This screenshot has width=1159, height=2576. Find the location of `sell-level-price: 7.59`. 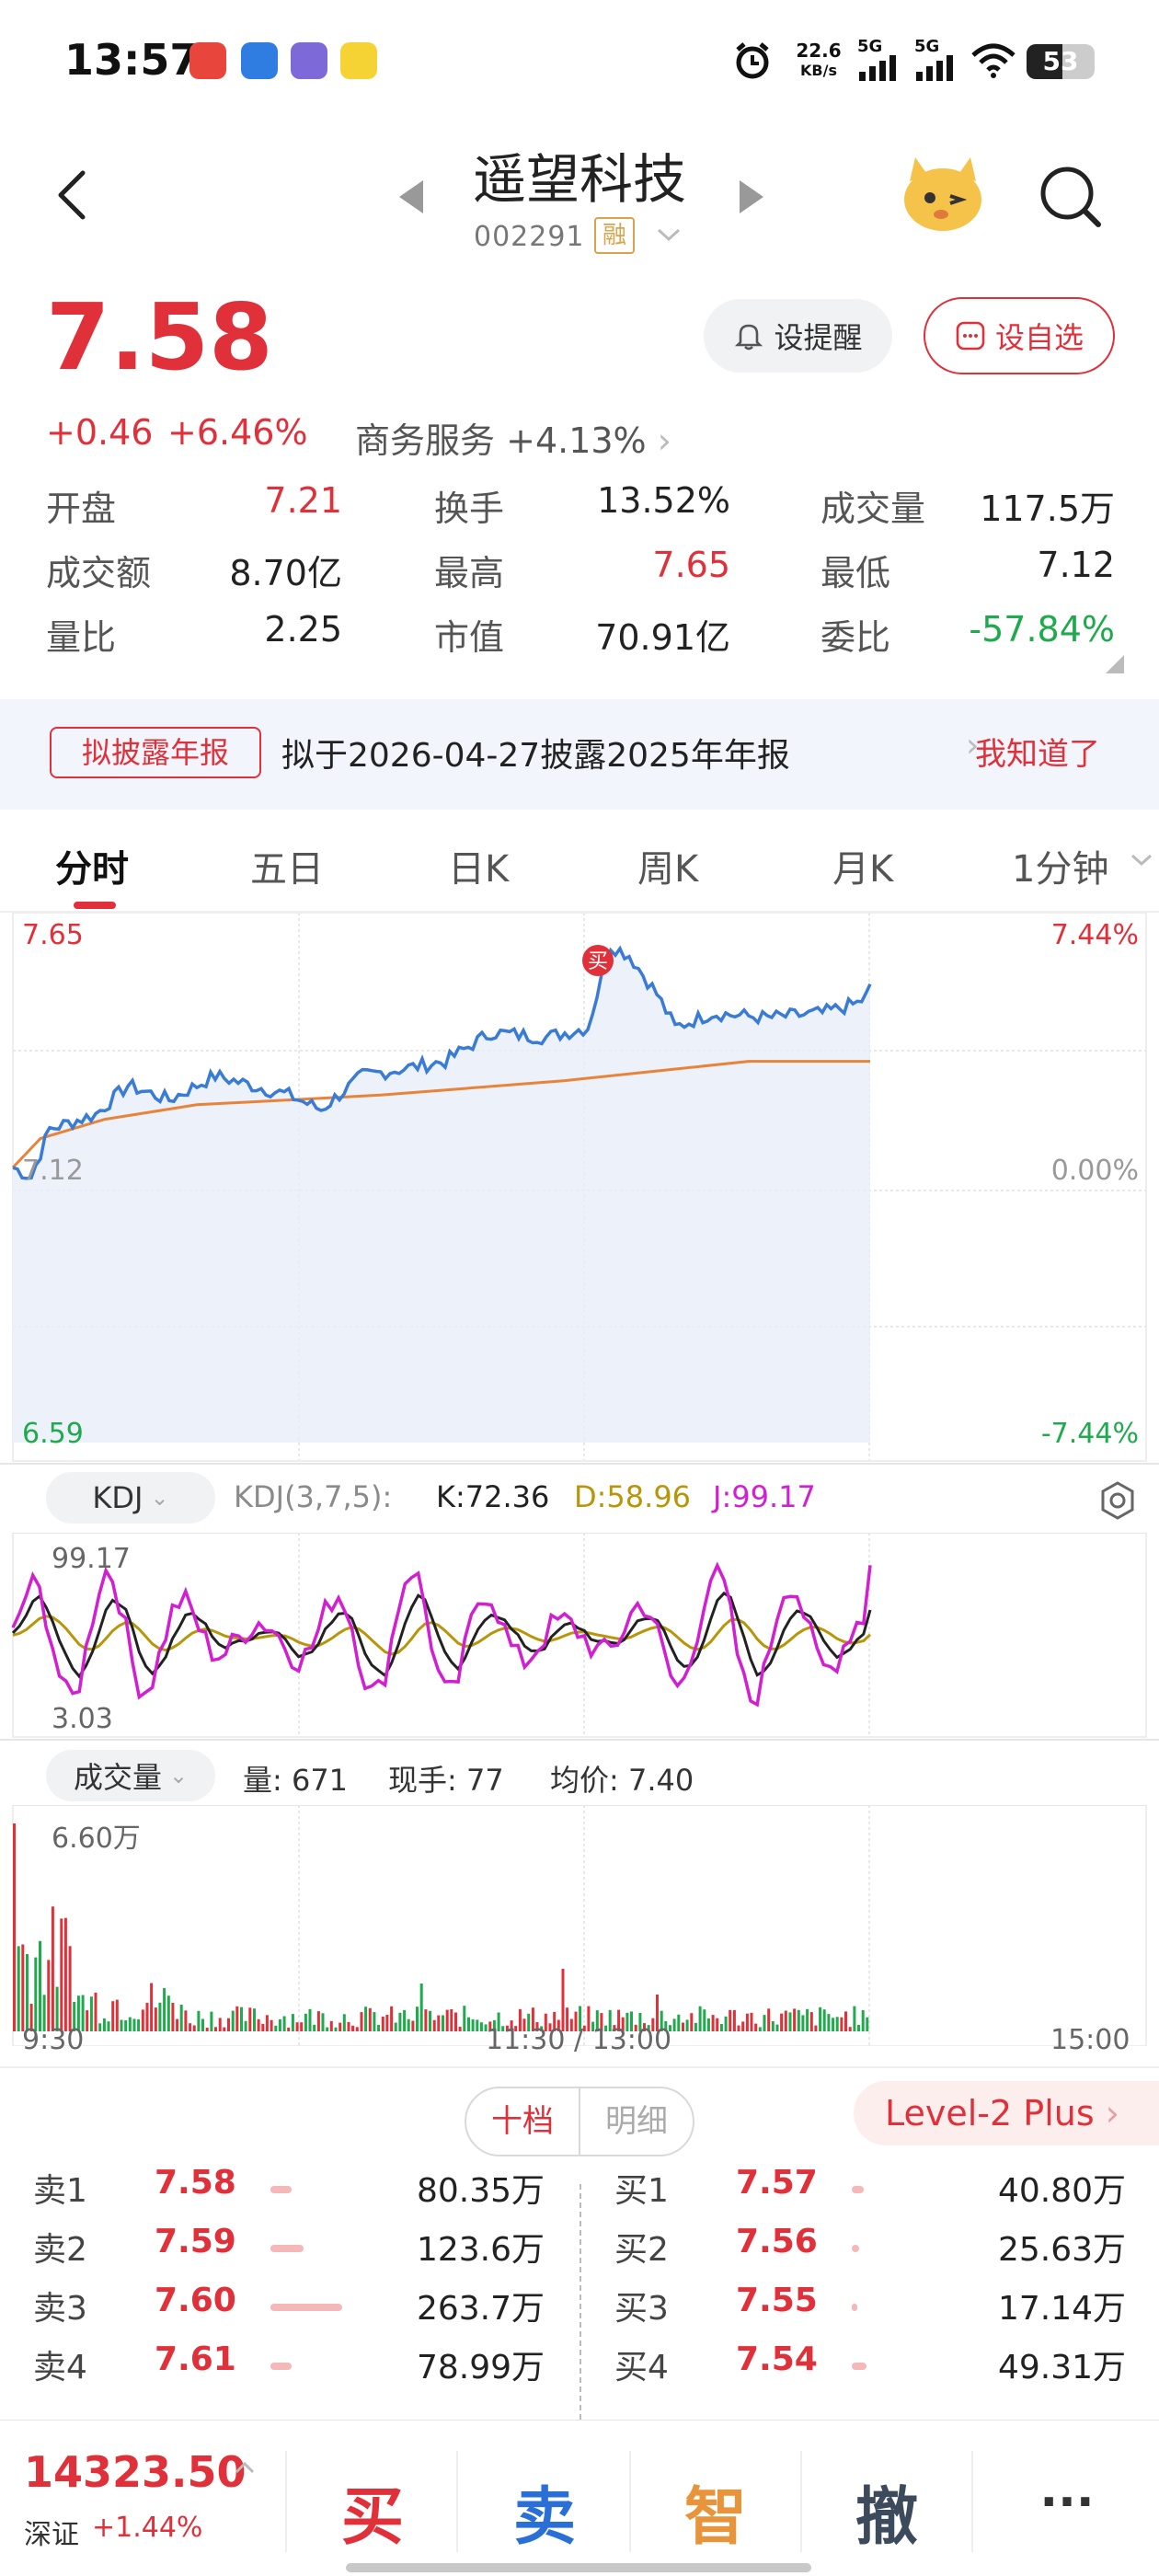

sell-level-price: 7.59 is located at coordinates (195, 2241).